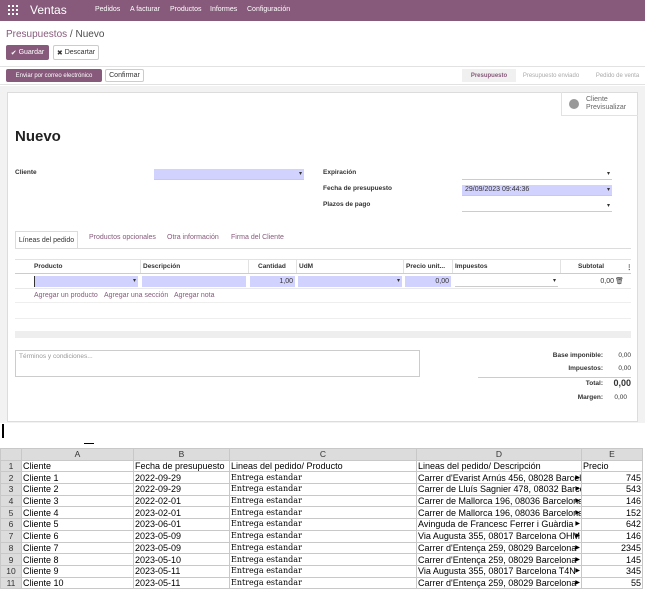 This screenshot has width=657, height=593. What do you see at coordinates (268, 9) in the screenshot?
I see `nav-configuracion: Configuración` at bounding box center [268, 9].